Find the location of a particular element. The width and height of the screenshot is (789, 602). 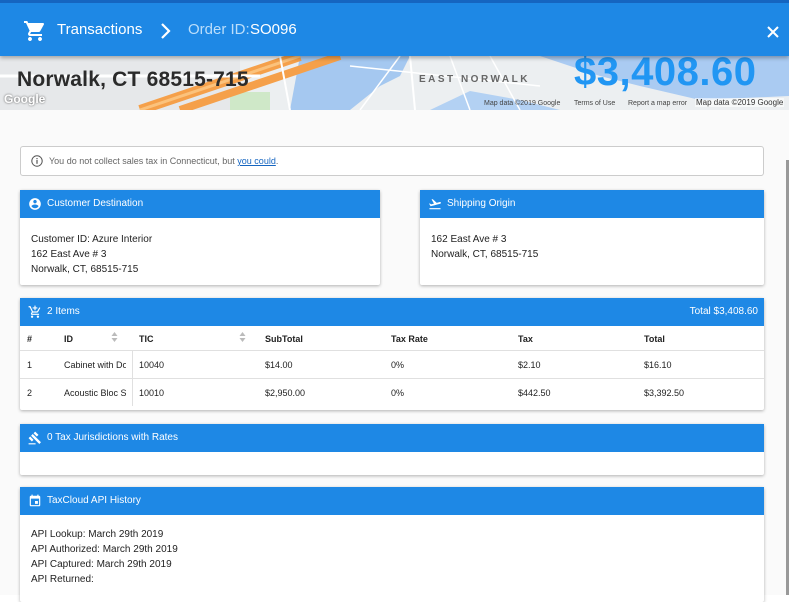

items-count-title: 2 Items is located at coordinates (63, 311).